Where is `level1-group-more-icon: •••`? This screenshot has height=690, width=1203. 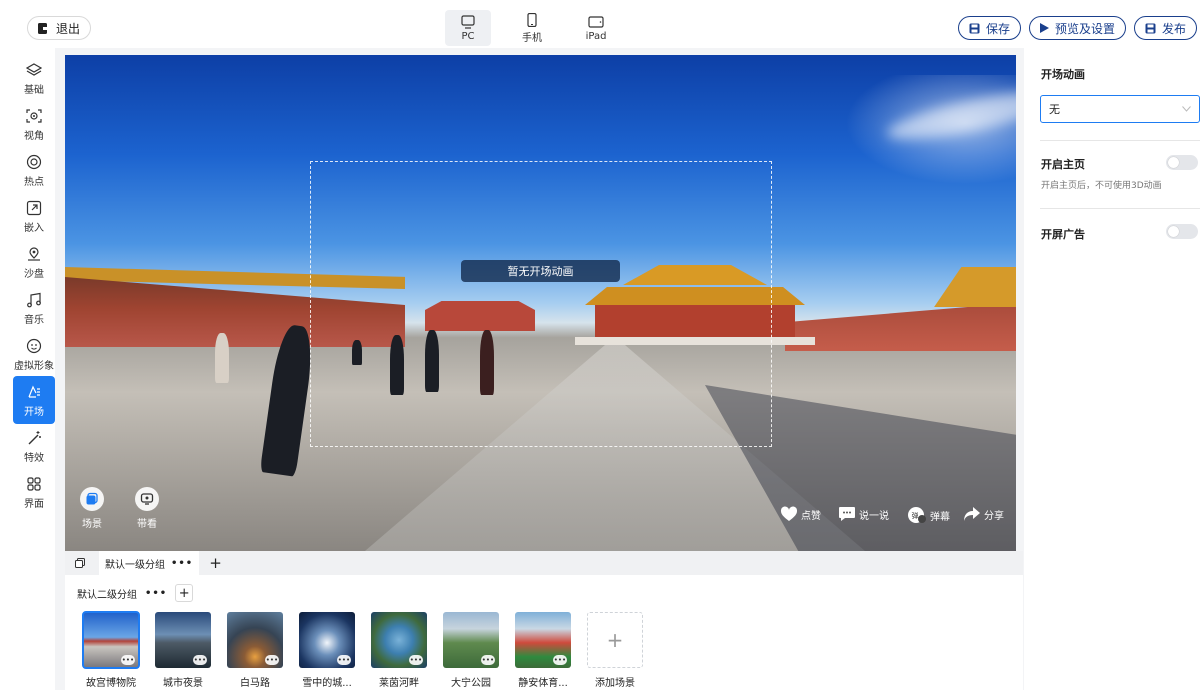 level1-group-more-icon: ••• is located at coordinates (182, 563).